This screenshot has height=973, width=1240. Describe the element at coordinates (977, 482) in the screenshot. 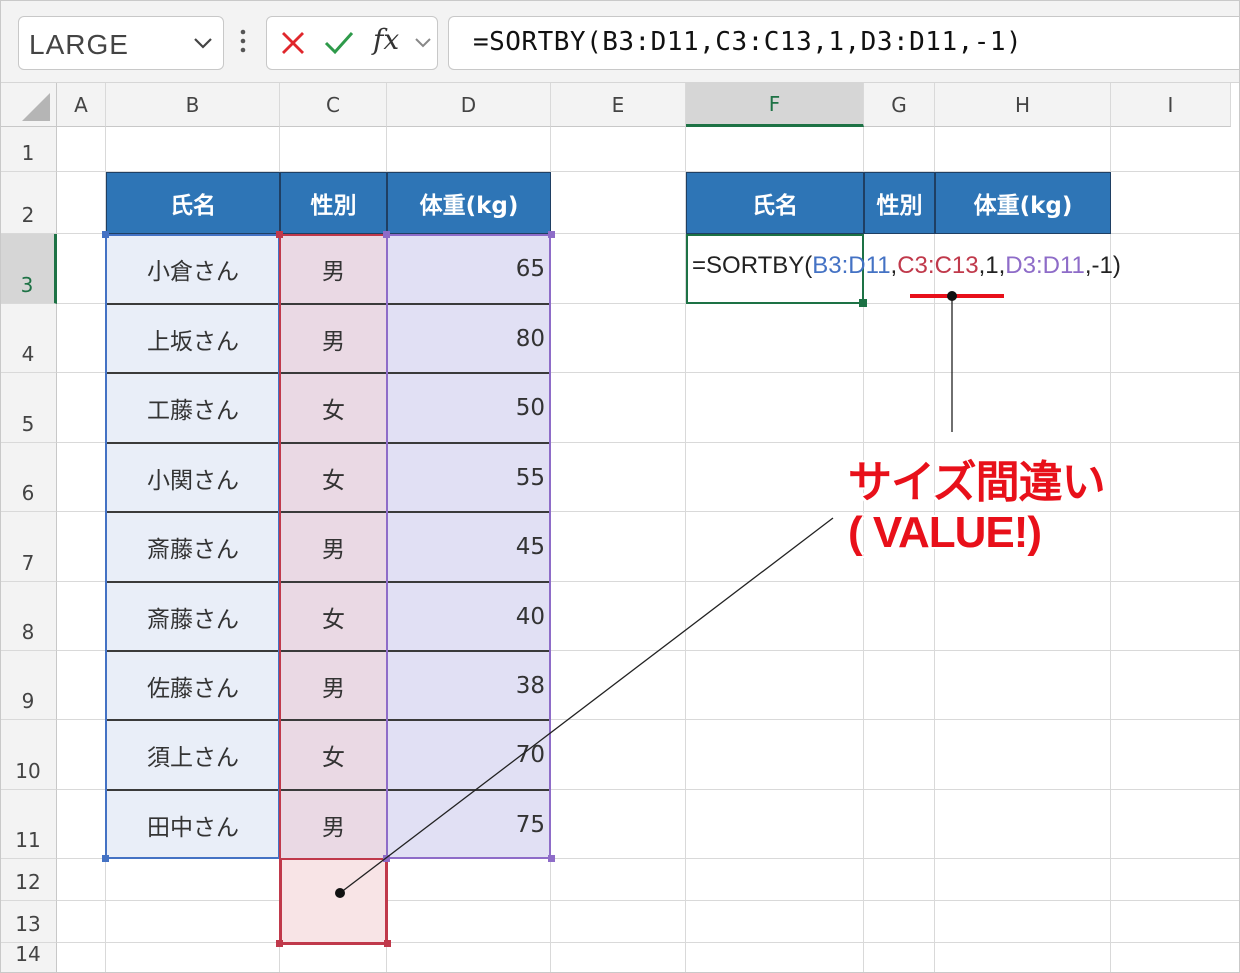

I see `error-callout-title: サイズ間違い` at that location.